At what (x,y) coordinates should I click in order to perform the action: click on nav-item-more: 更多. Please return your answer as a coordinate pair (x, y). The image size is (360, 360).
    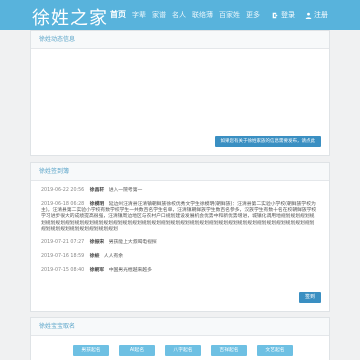
    Looking at the image, I should click on (253, 15).